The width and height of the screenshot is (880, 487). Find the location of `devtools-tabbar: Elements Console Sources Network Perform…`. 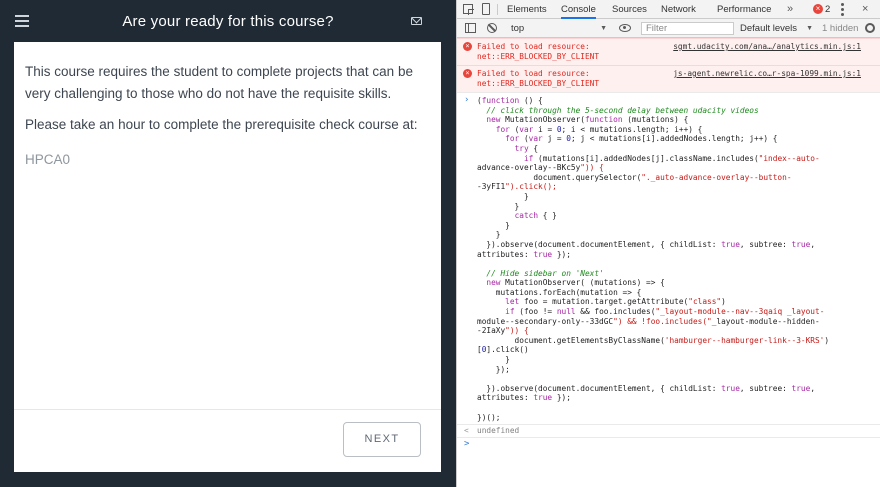

devtools-tabbar: Elements Console Sources Network Perform… is located at coordinates (668, 9).